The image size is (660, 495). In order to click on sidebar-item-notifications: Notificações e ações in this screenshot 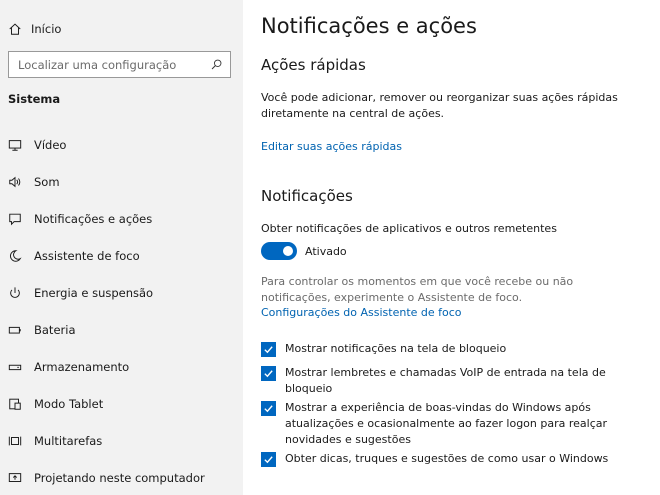, I will do `click(121, 218)`.